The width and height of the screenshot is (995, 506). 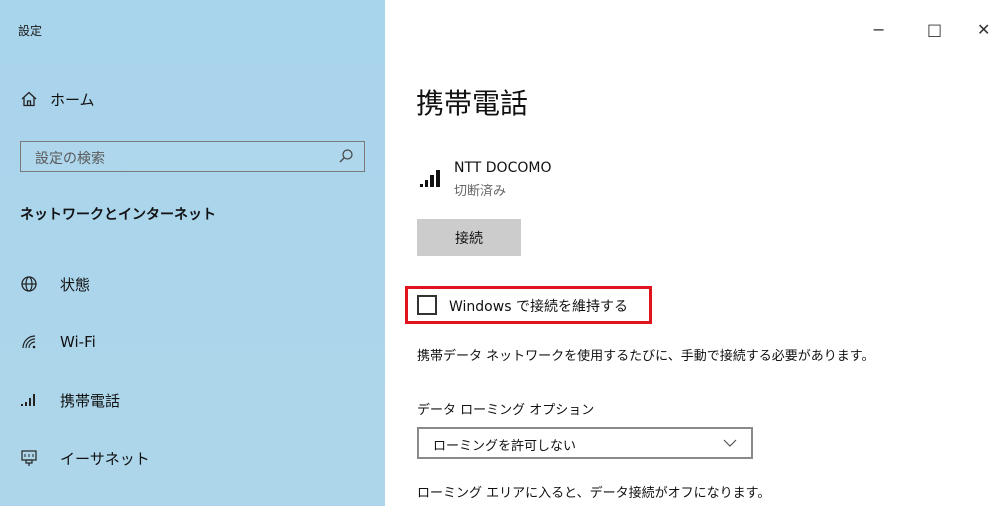 What do you see at coordinates (70, 159) in the screenshot?
I see `search-placeholder: 設定の検索` at bounding box center [70, 159].